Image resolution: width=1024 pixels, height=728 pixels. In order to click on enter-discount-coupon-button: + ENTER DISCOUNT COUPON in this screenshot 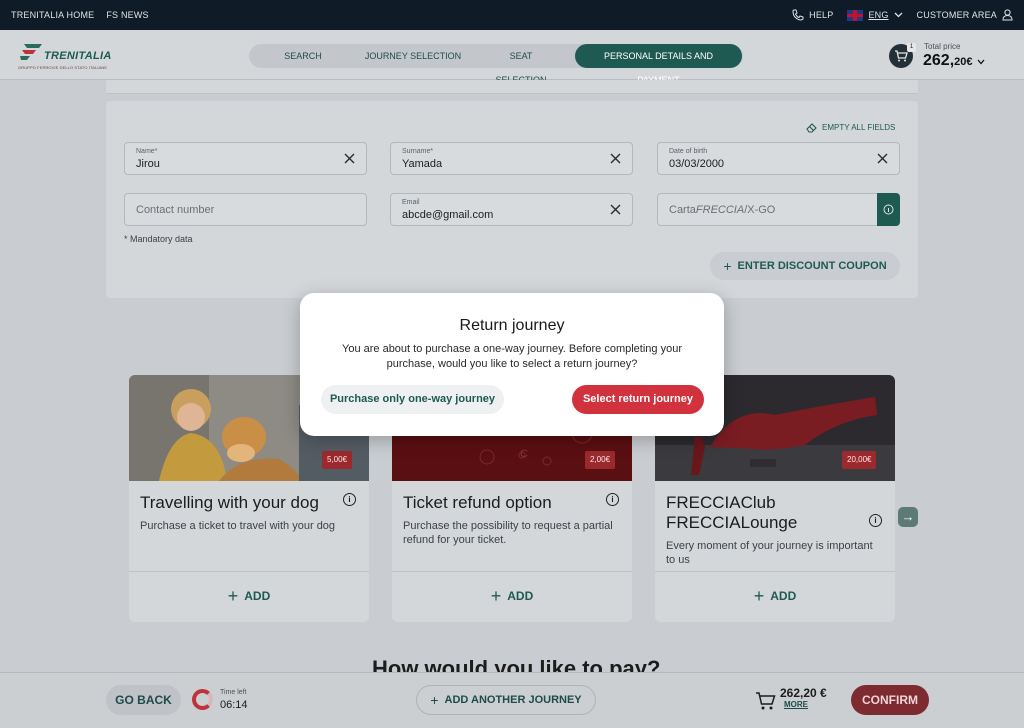, I will do `click(805, 266)`.